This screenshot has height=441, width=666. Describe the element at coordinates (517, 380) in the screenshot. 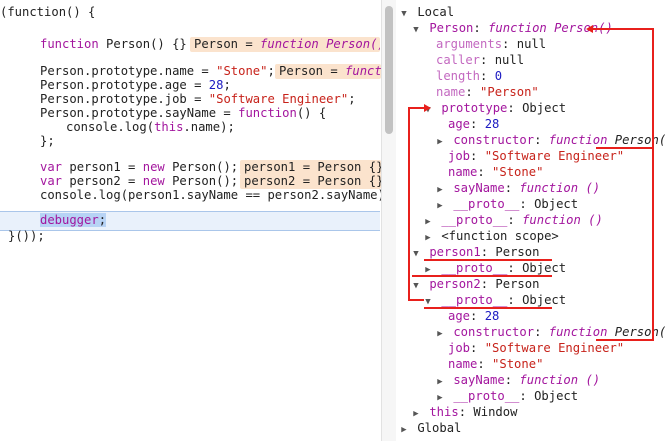

I see `p2proto-sayname: ▶ sayName: function ()` at that location.